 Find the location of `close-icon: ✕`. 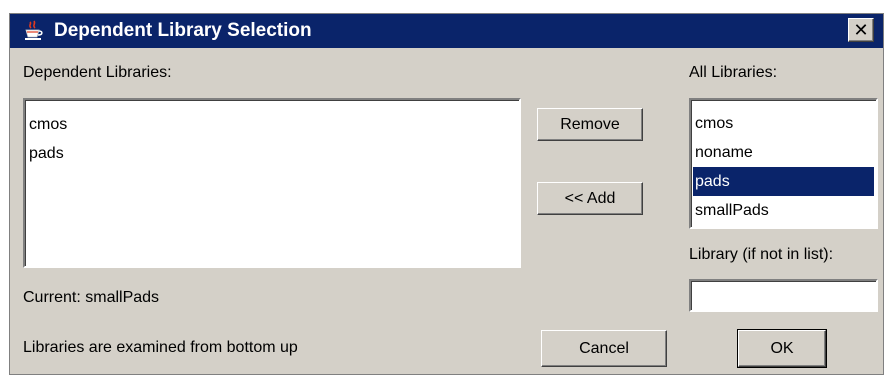

close-icon: ✕ is located at coordinates (861, 30).